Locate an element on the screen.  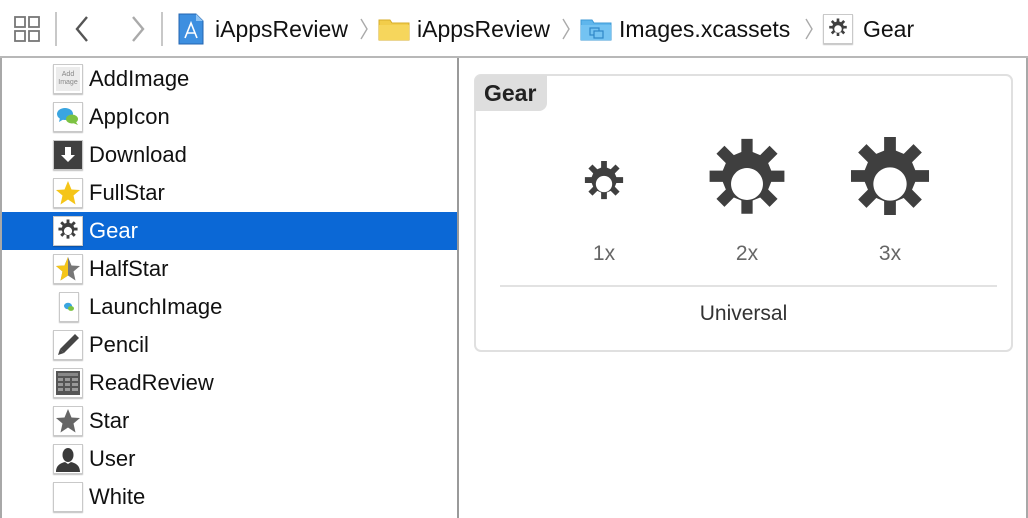
image-slot-2x: 2x is located at coordinates (747, 200).